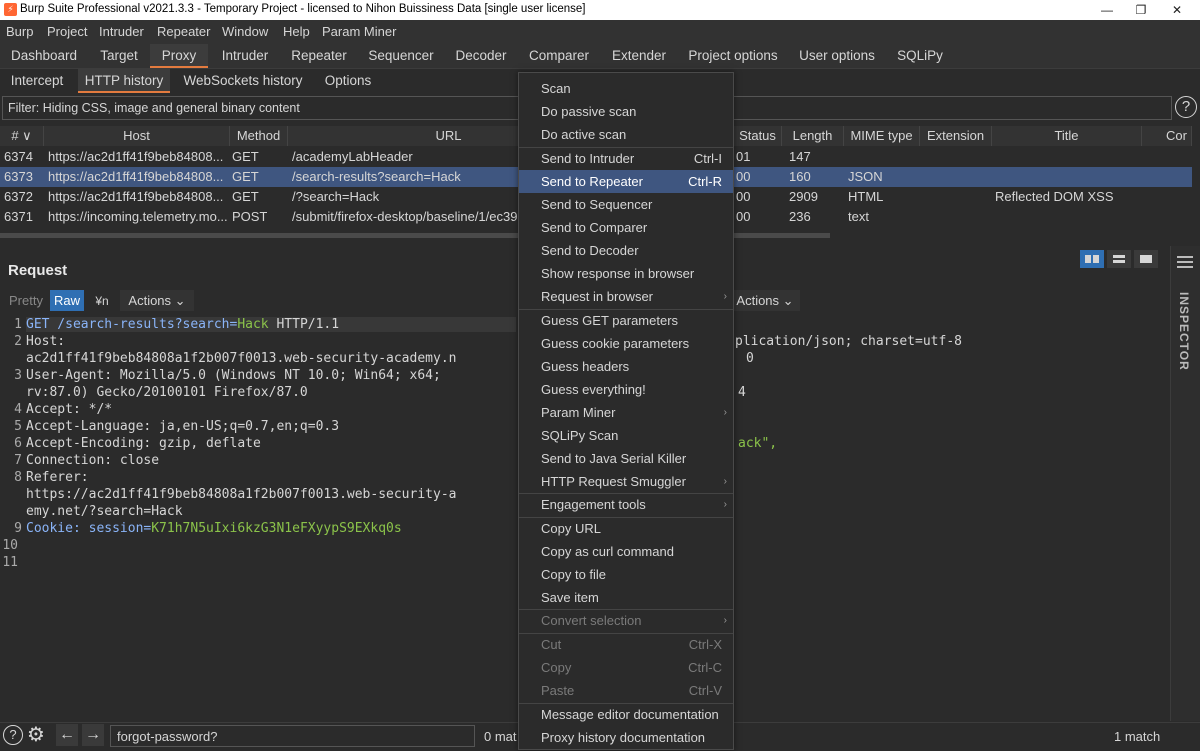 The height and width of the screenshot is (751, 1200). Describe the element at coordinates (626, 389) in the screenshot. I see `menu-item-guess-everything: Guess everything!` at that location.